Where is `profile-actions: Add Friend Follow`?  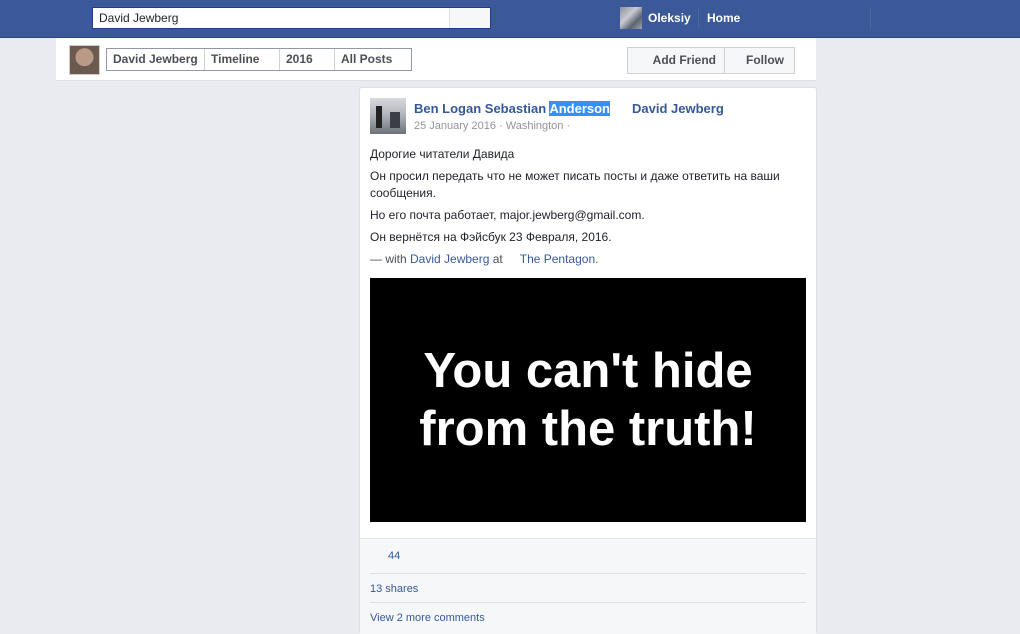
profile-actions: Add Friend Follow is located at coordinates (711, 60).